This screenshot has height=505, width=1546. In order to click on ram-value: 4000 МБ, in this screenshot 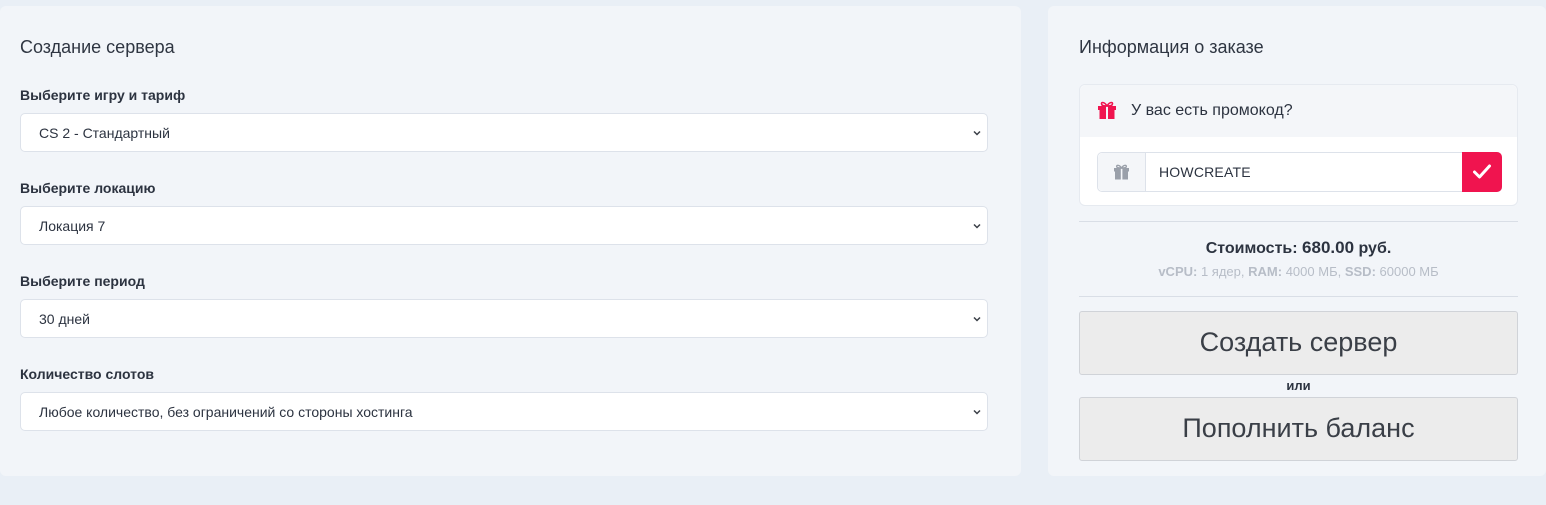, I will do `click(1313, 271)`.